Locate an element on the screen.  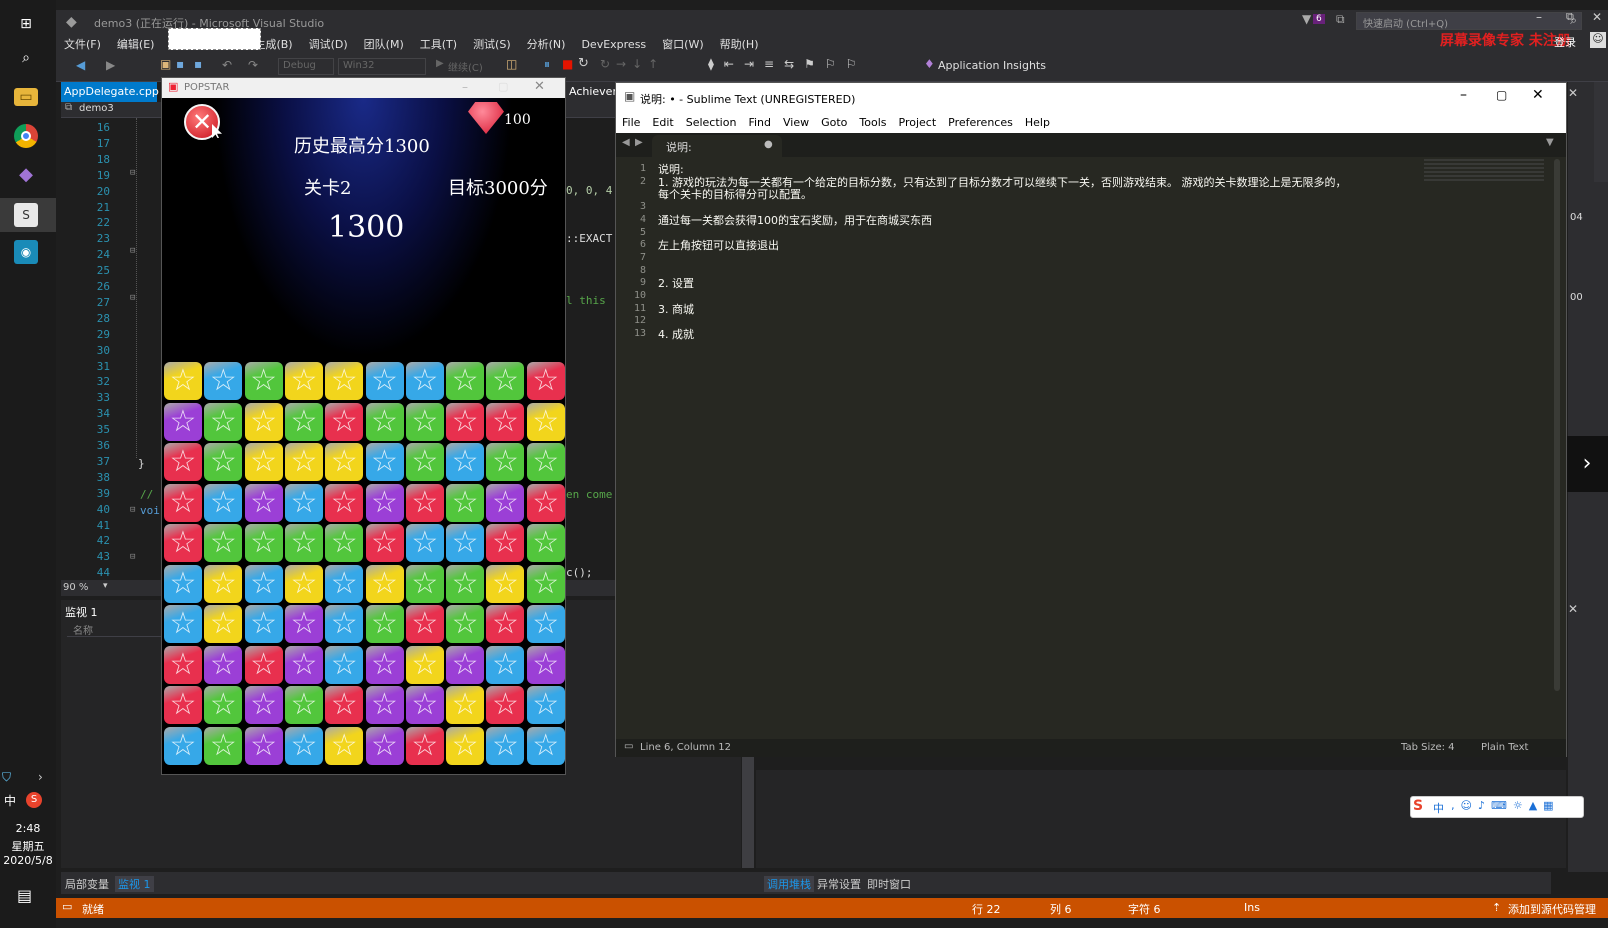
tab-nav-left-icon: ◀ is located at coordinates (626, 142).